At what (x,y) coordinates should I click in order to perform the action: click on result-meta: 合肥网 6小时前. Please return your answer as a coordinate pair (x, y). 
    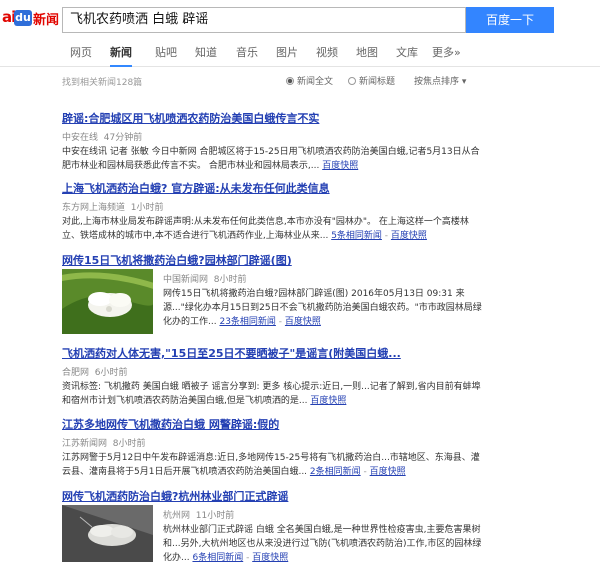
    Looking at the image, I should click on (272, 371).